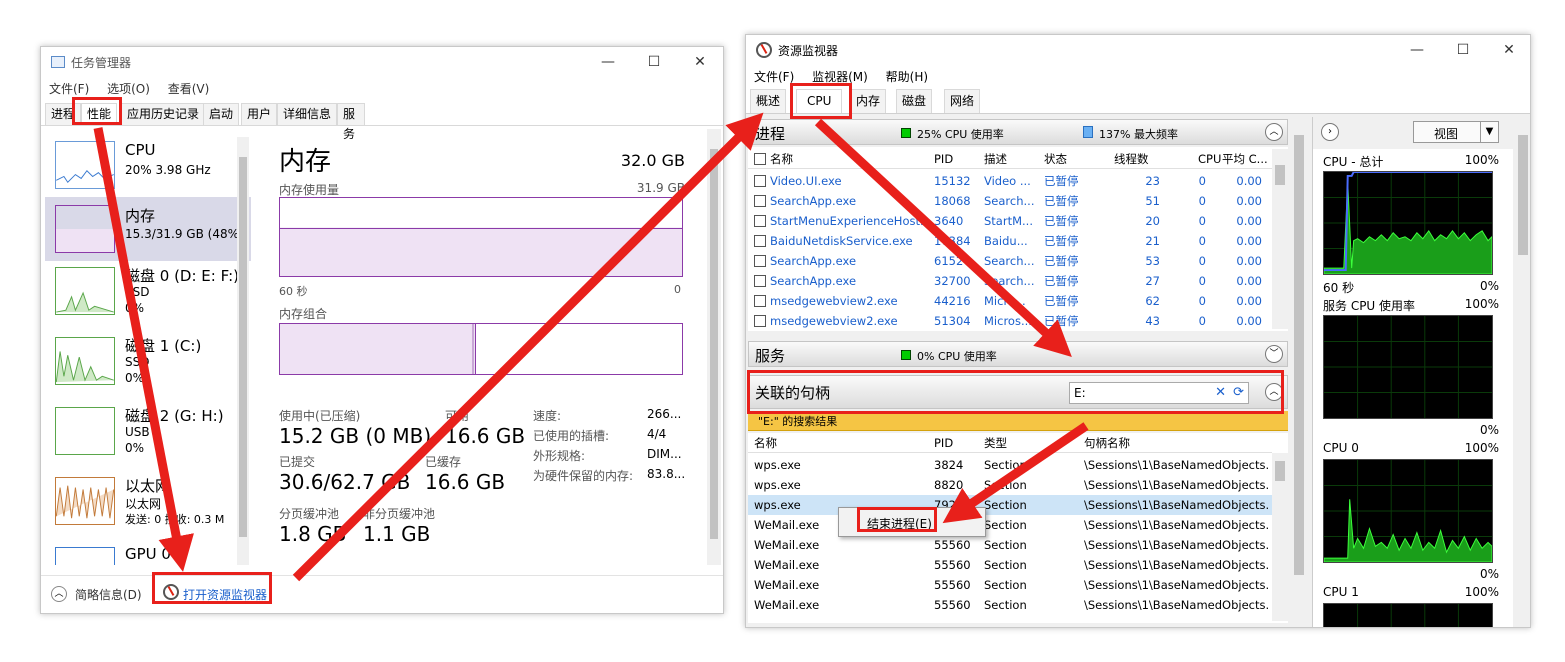 This screenshot has height=662, width=1565. What do you see at coordinates (952, 201) in the screenshot?
I see `process-pid: 18068` at bounding box center [952, 201].